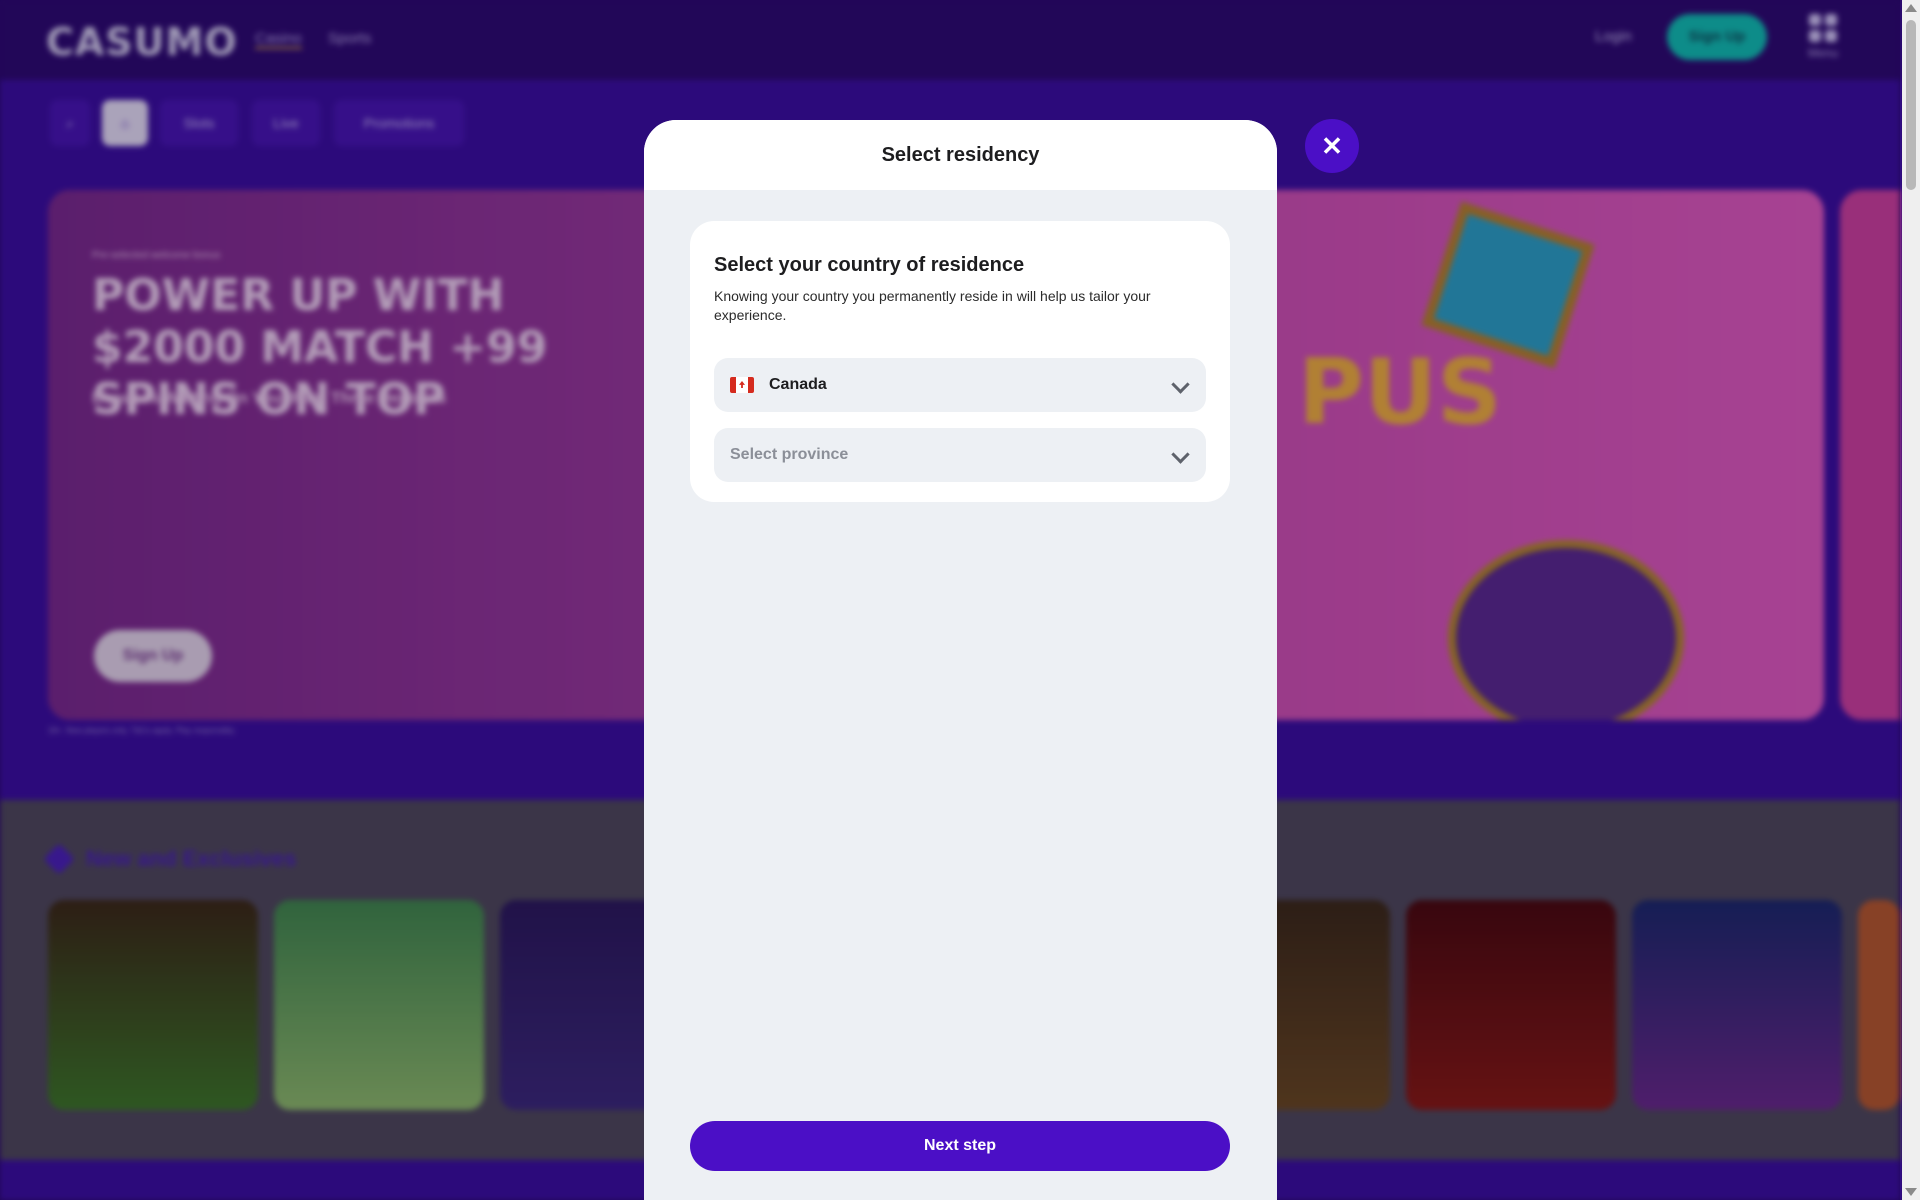 Image resolution: width=1920 pixels, height=1200 pixels. Describe the element at coordinates (960, 385) in the screenshot. I see `country-select: Canada` at that location.